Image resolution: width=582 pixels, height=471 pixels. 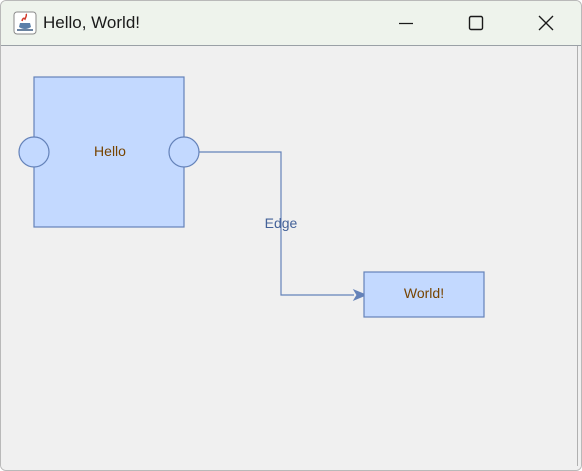 What do you see at coordinates (291, 23) in the screenshot?
I see `title-bar: Hello, World!` at bounding box center [291, 23].